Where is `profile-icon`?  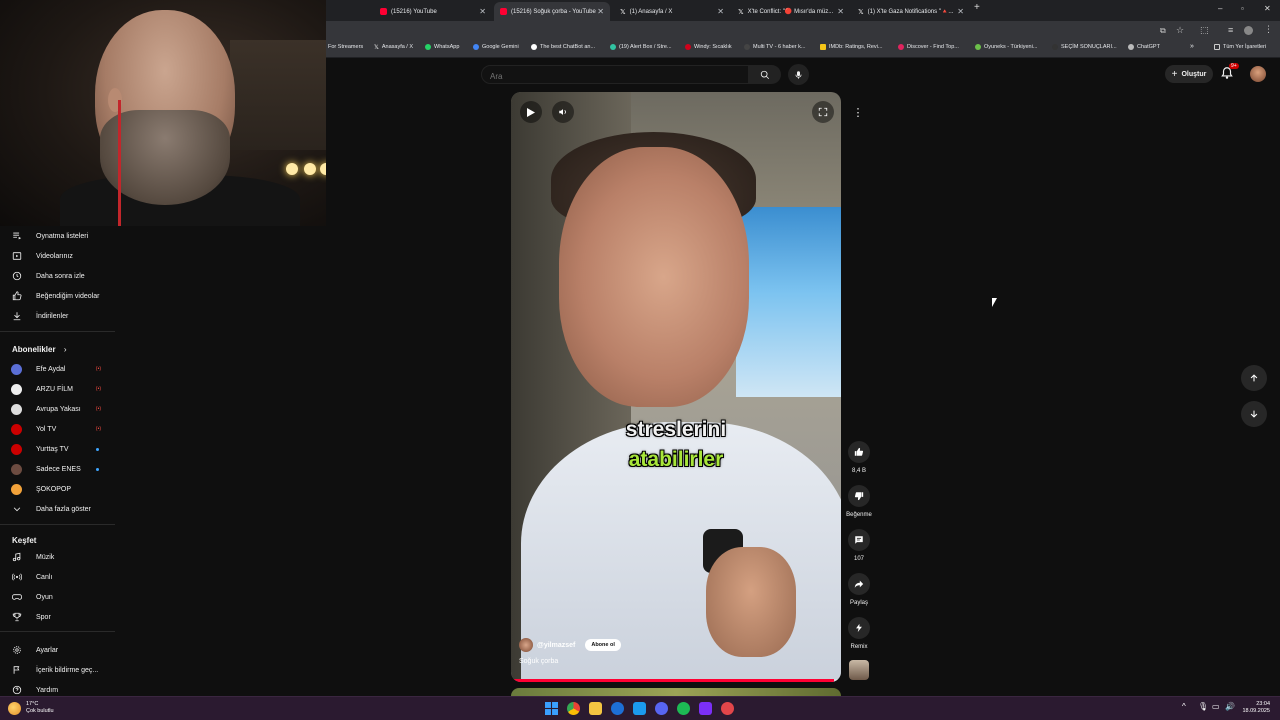
profile-icon is located at coordinates (1248, 30).